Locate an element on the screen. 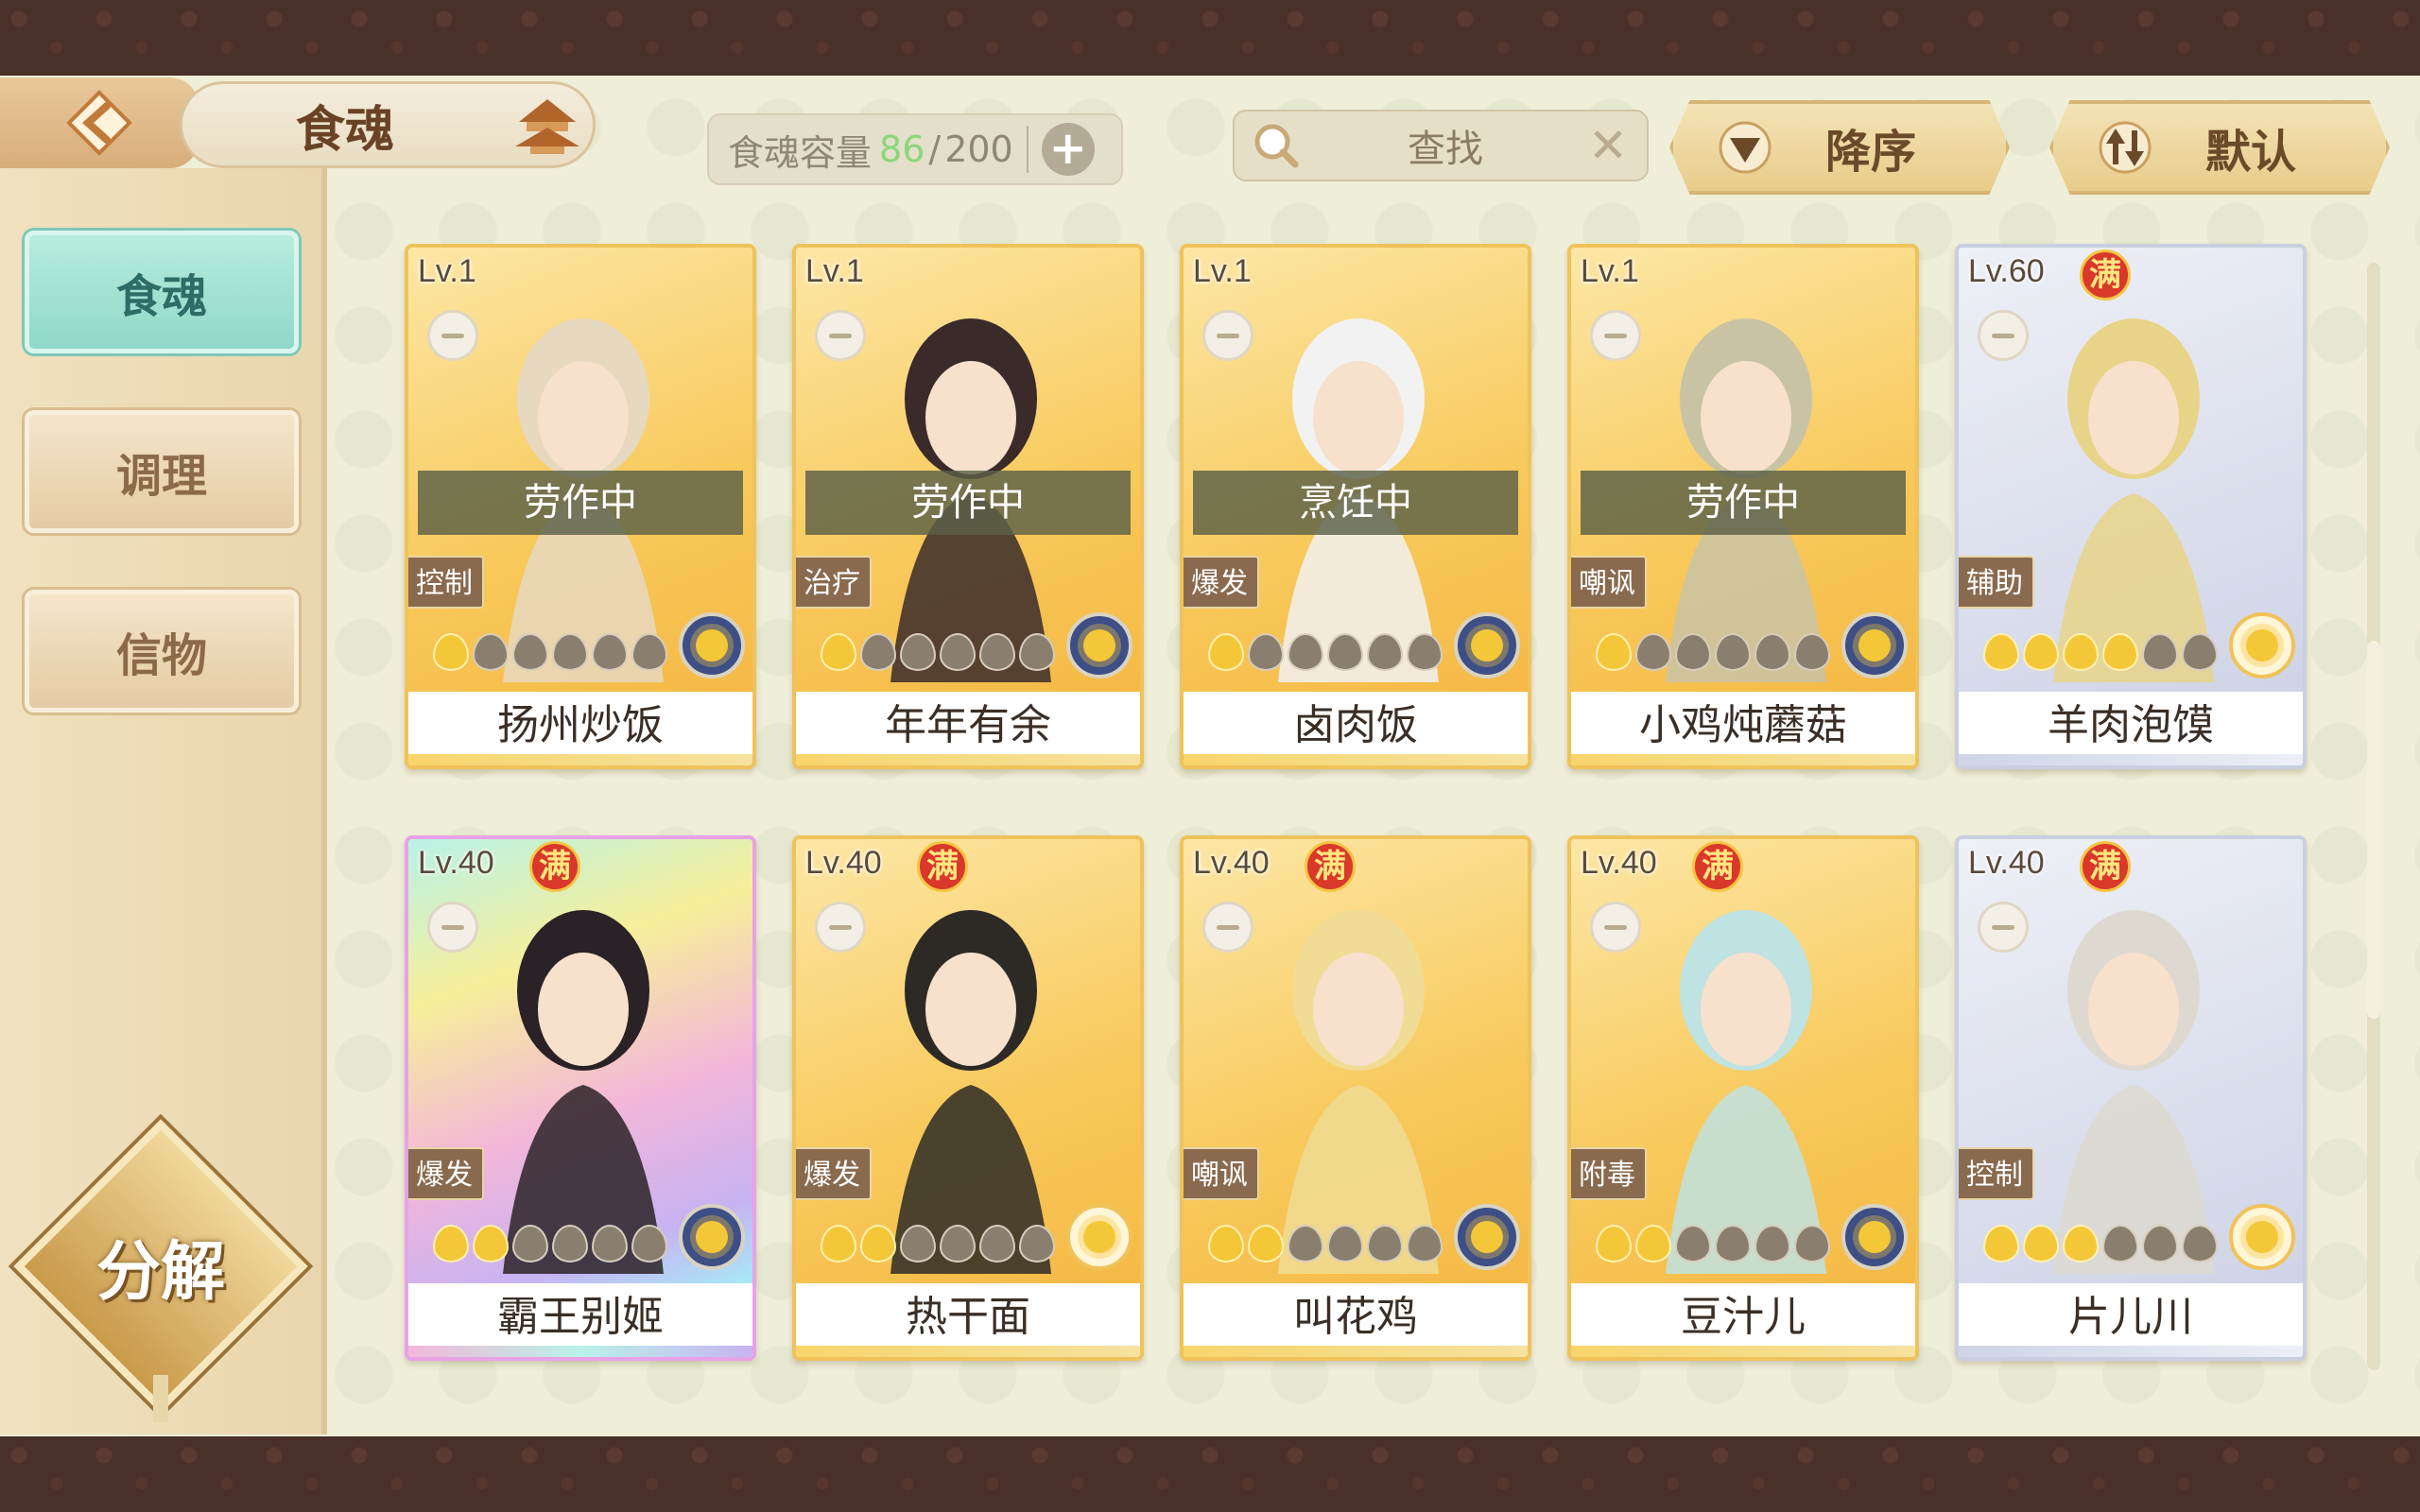 This screenshot has width=2420, height=1512. capacity-max: 200 is located at coordinates (978, 149).